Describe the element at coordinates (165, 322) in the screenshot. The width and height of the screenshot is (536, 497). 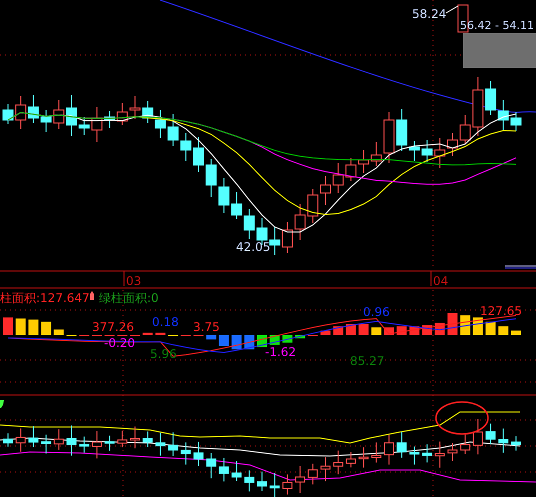
I see `value-label: 0.18` at that location.